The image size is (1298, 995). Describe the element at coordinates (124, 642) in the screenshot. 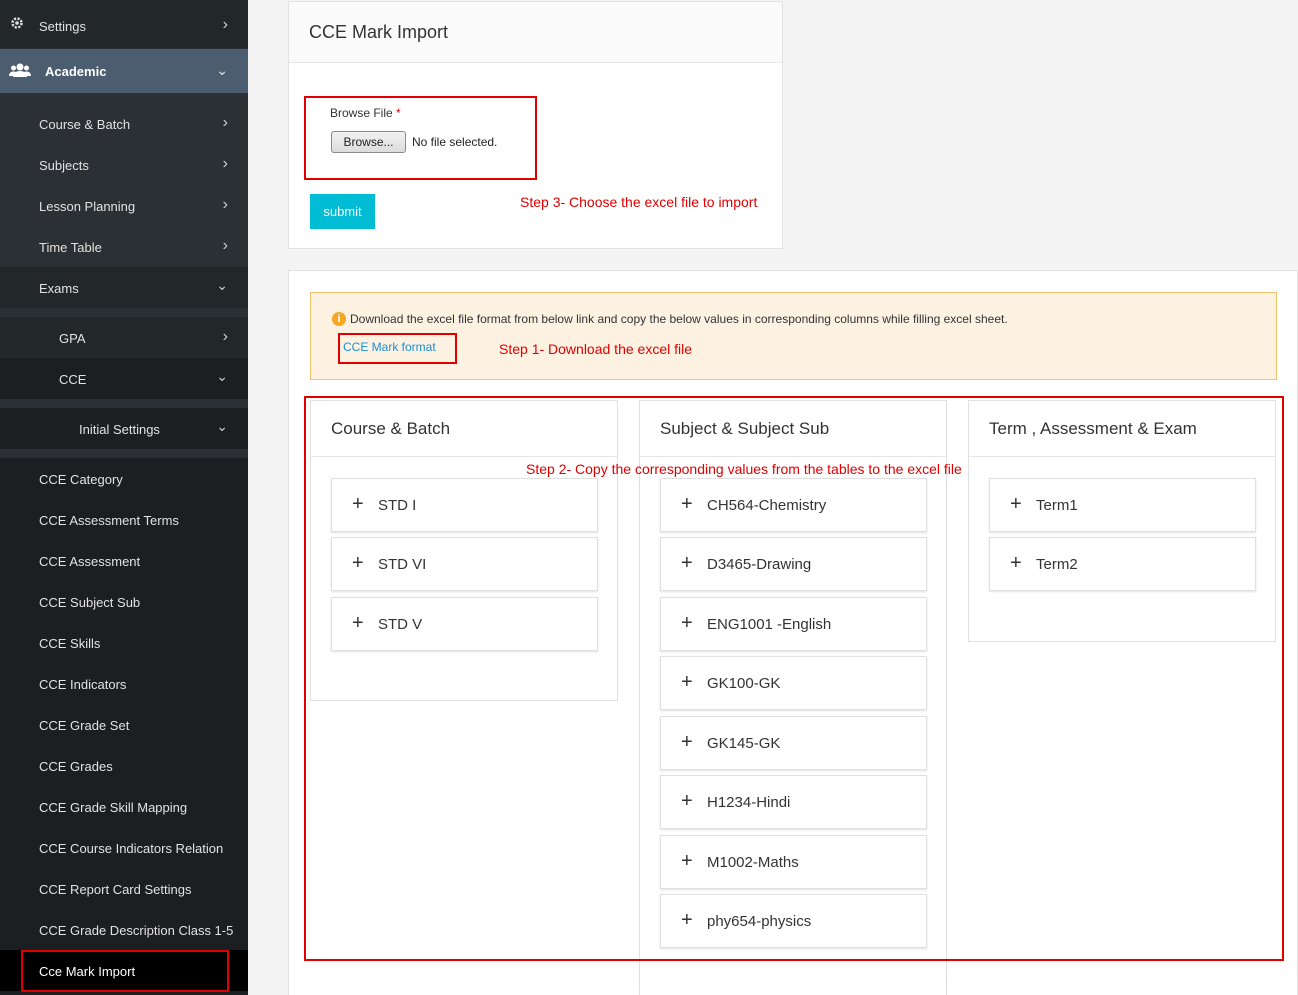

I see `sidebar-item-cce-skills: CCE Skills` at that location.